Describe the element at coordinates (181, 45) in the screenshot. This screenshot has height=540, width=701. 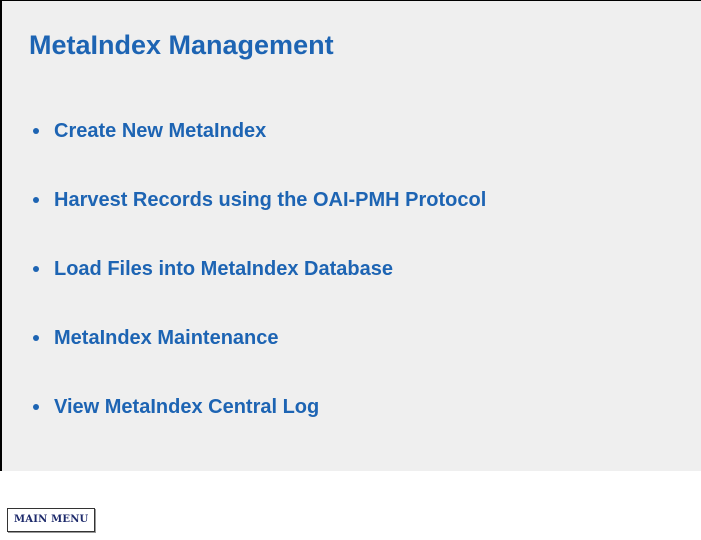
I see `page-title: MetaIndex Management` at that location.